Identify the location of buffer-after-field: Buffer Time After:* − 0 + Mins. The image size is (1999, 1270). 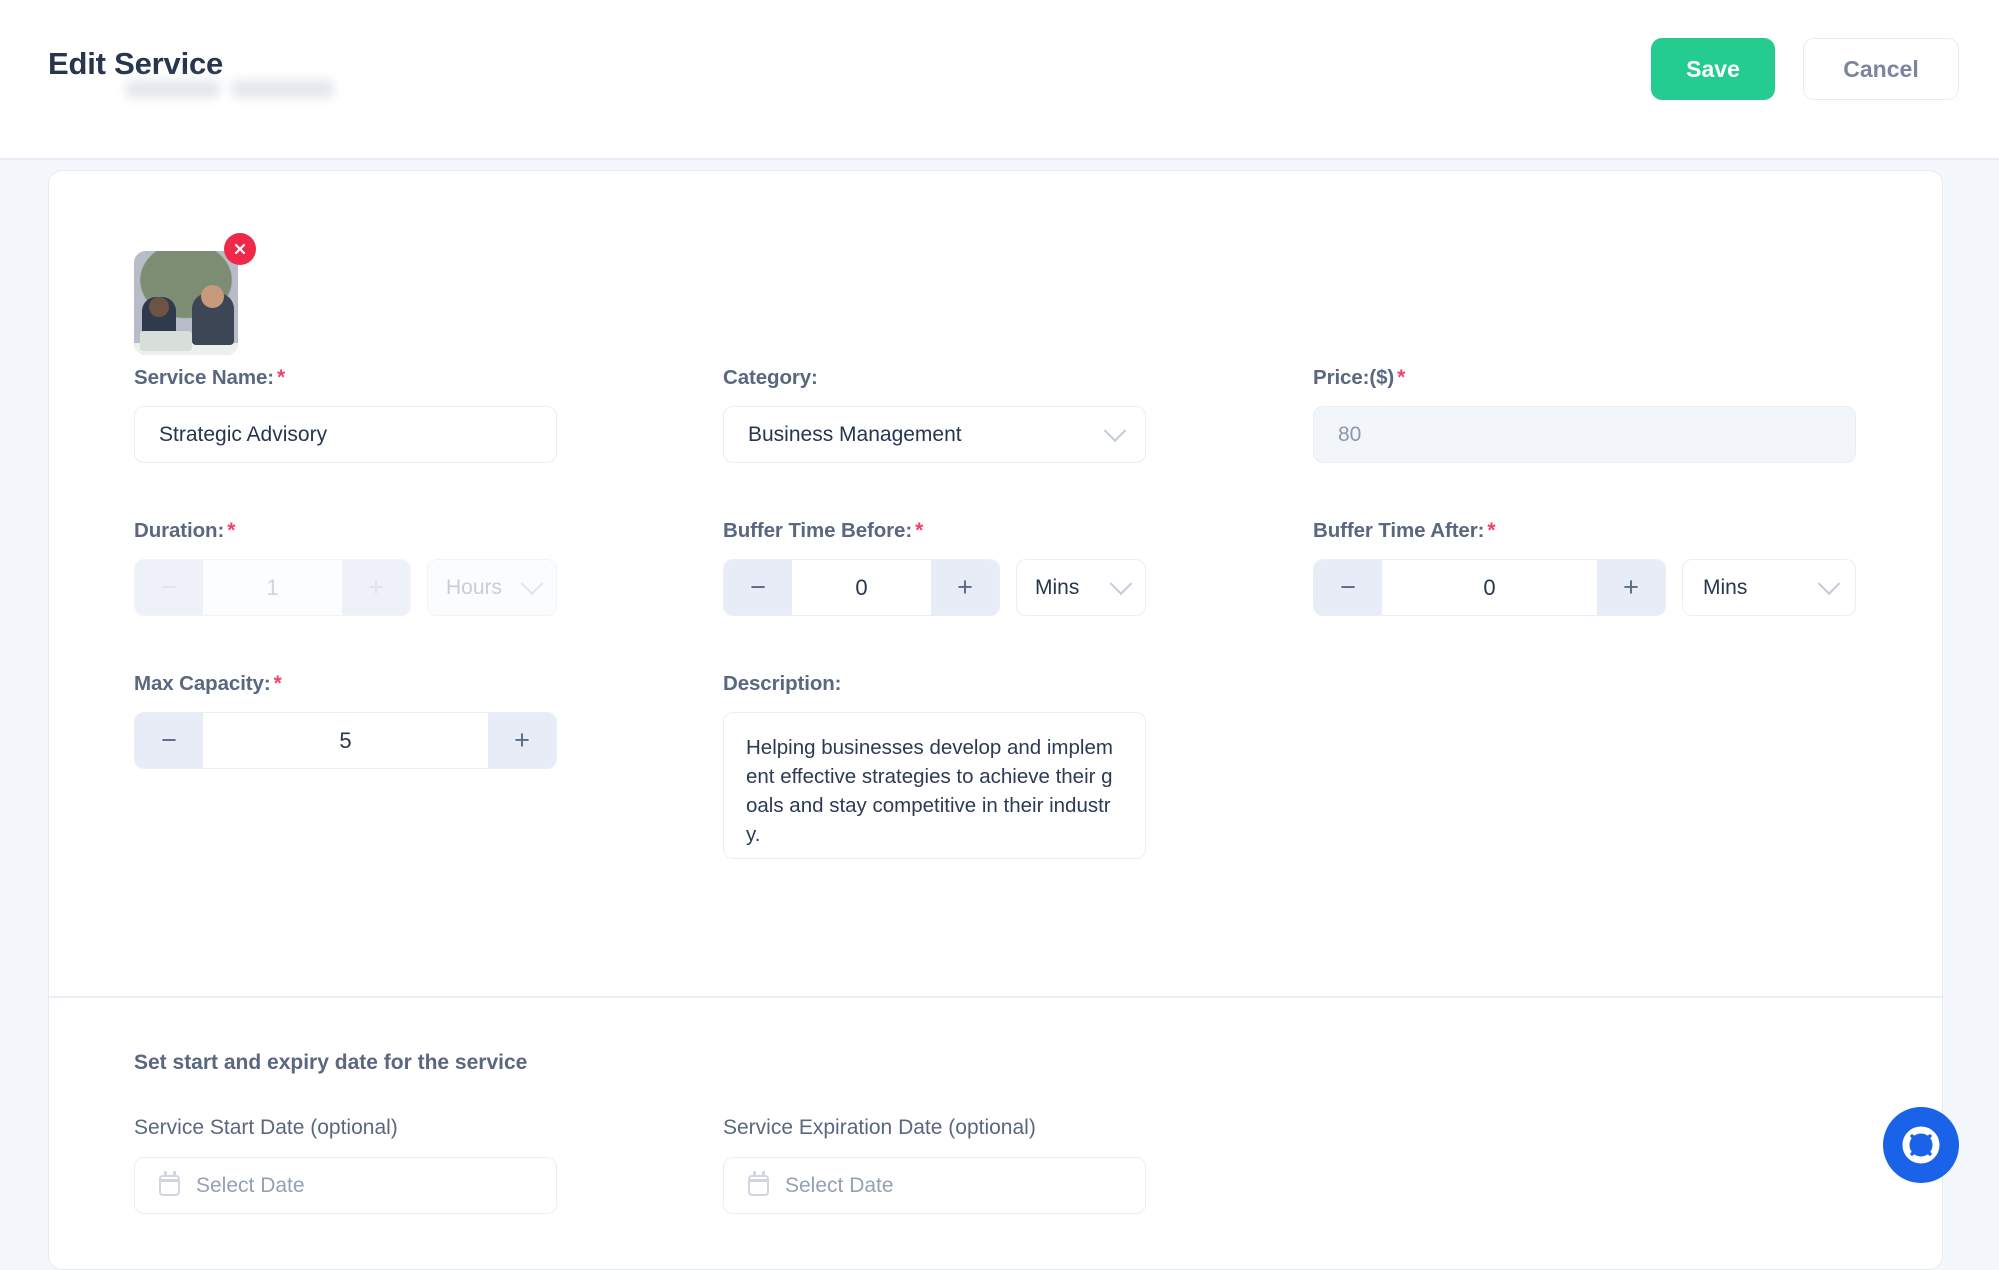
(1584, 567).